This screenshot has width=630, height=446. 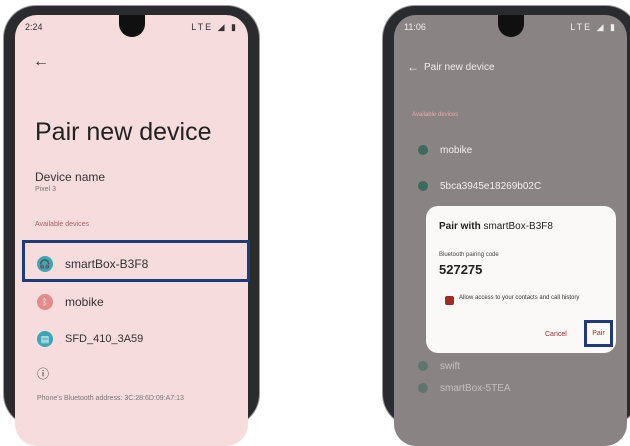 I want to click on list-item-swift: swift, so click(x=439, y=366).